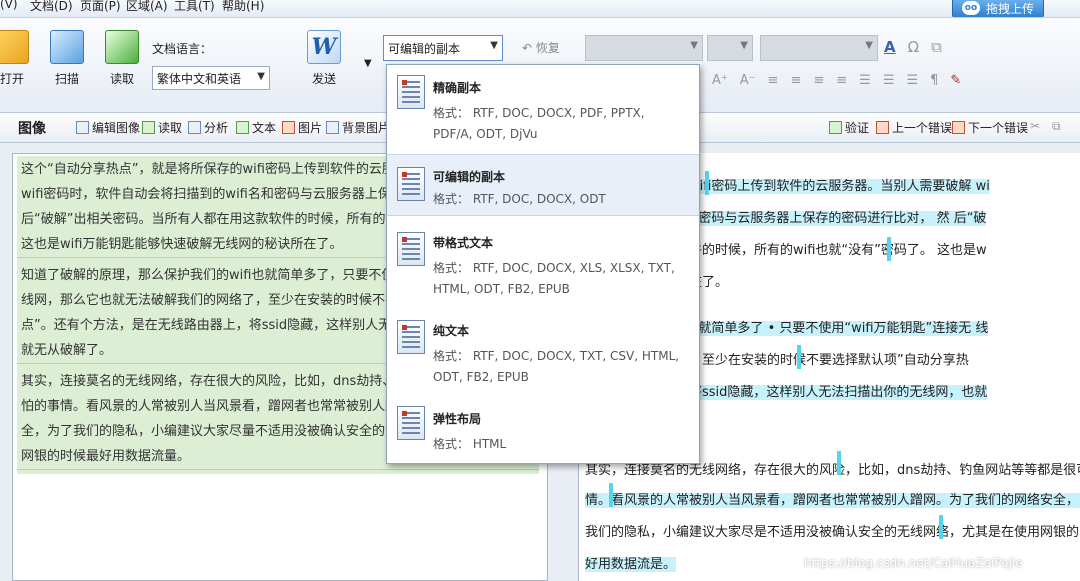 Image resolution: width=1080 pixels, height=581 pixels. I want to click on picture-area-icon, so click(288, 127).